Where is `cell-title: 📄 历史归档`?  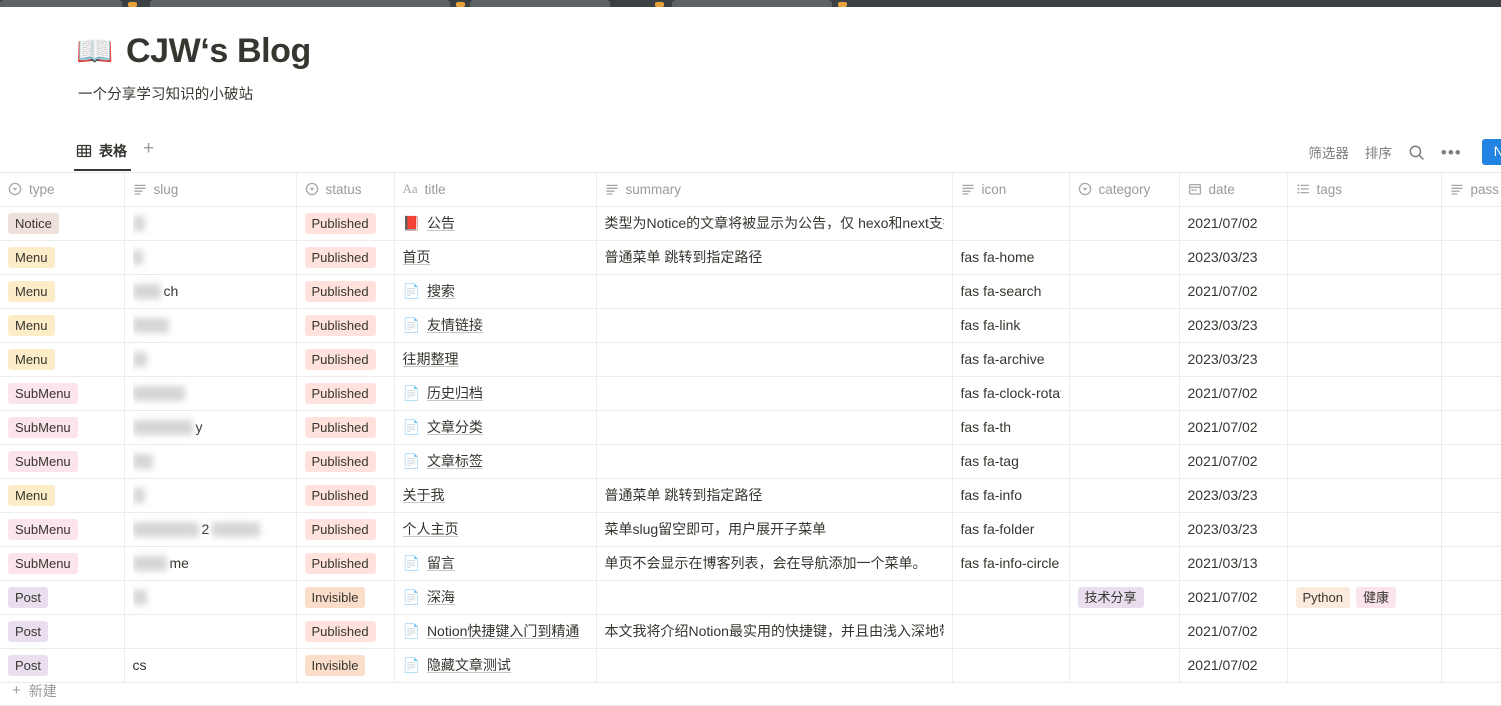
cell-title: 📄 历史归档 is located at coordinates (495, 393).